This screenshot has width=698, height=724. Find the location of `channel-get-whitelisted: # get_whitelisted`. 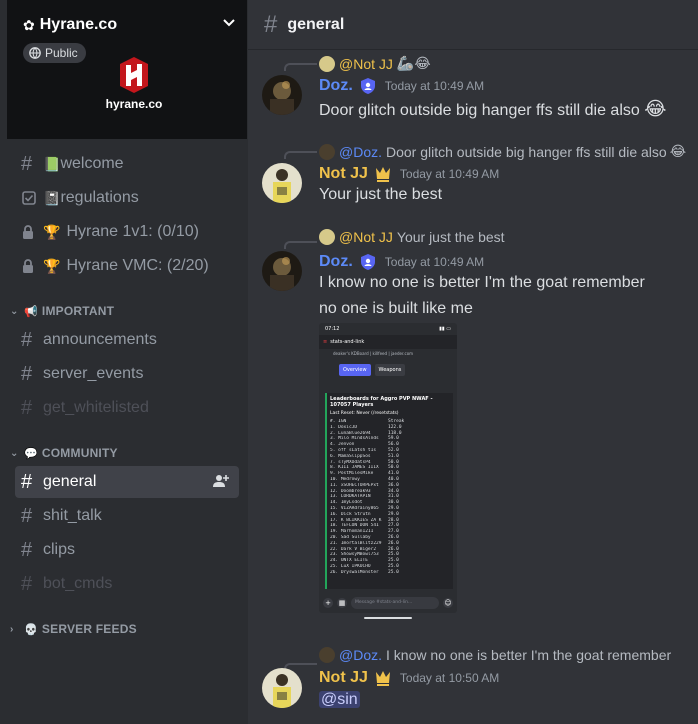

channel-get-whitelisted: # get_whitelisted is located at coordinates (127, 408).